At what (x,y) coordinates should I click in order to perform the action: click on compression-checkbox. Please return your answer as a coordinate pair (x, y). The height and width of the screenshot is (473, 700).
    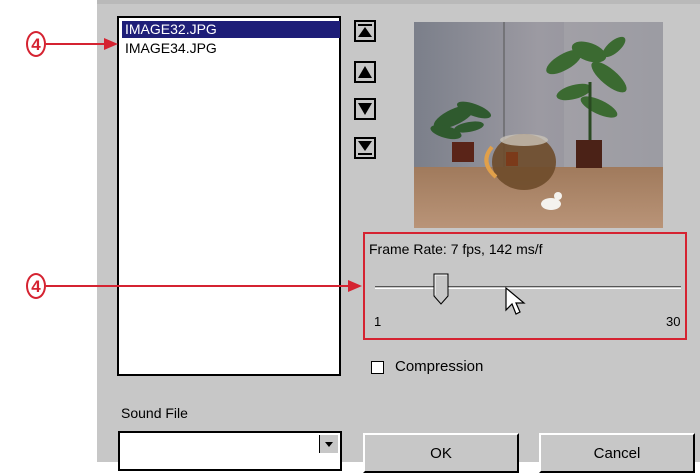
    Looking at the image, I should click on (377, 367).